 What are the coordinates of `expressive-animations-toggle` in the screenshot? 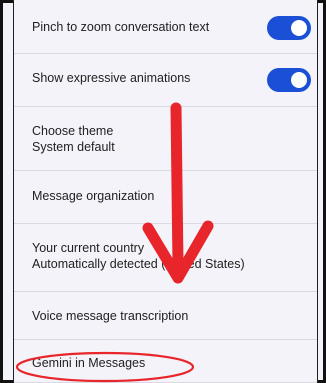 It's located at (289, 80).